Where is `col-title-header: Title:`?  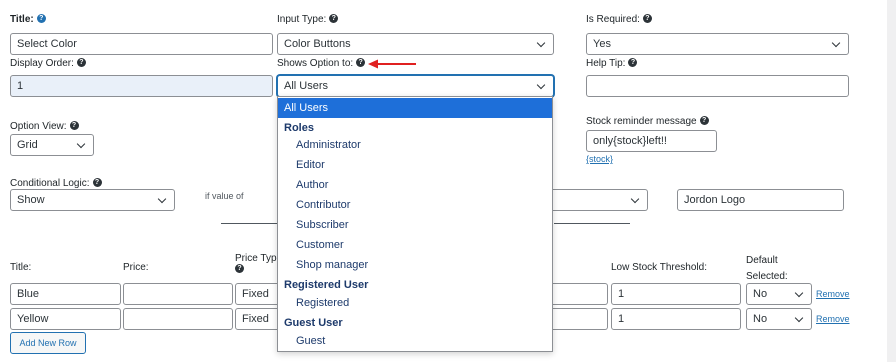
col-title-header: Title: is located at coordinates (21, 267).